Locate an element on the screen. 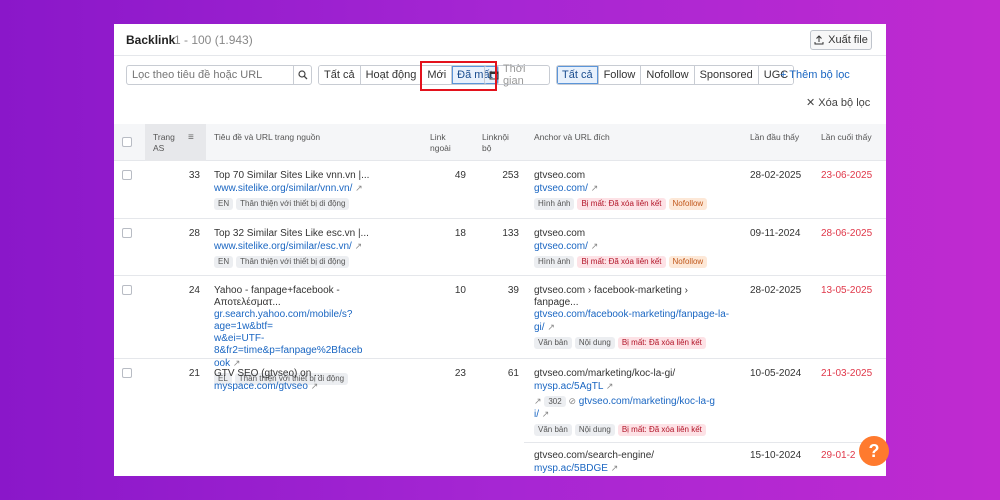  external-count: 10 is located at coordinates (448, 290).